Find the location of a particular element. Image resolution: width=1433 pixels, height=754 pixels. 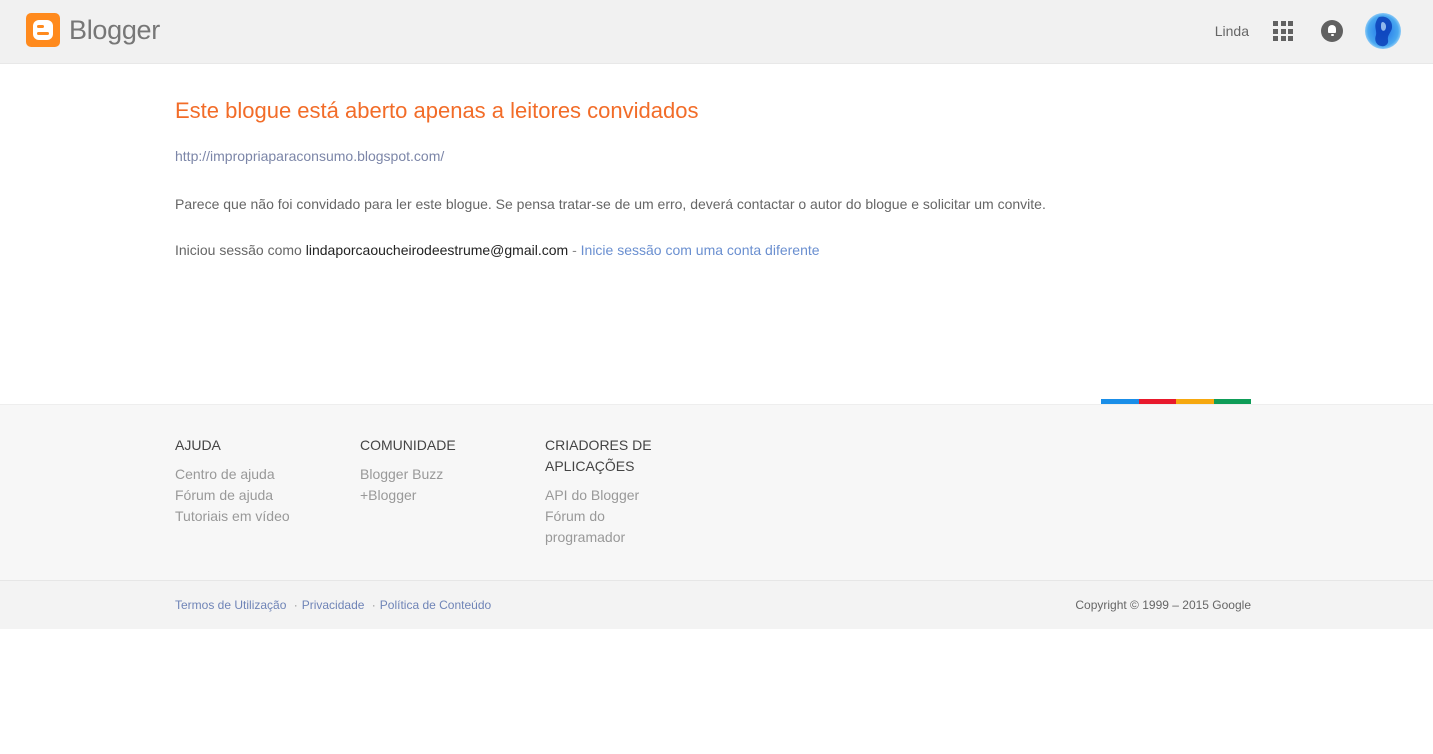

top-bar: Blogger Linda is located at coordinates (716, 32).